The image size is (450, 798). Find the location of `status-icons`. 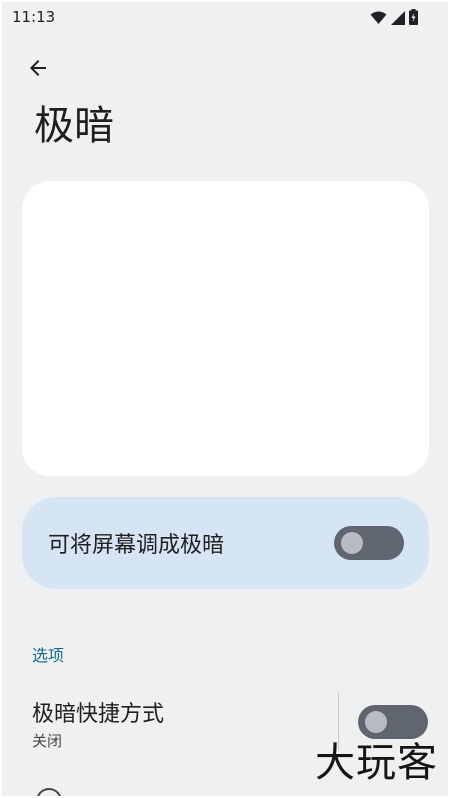

status-icons is located at coordinates (394, 19).